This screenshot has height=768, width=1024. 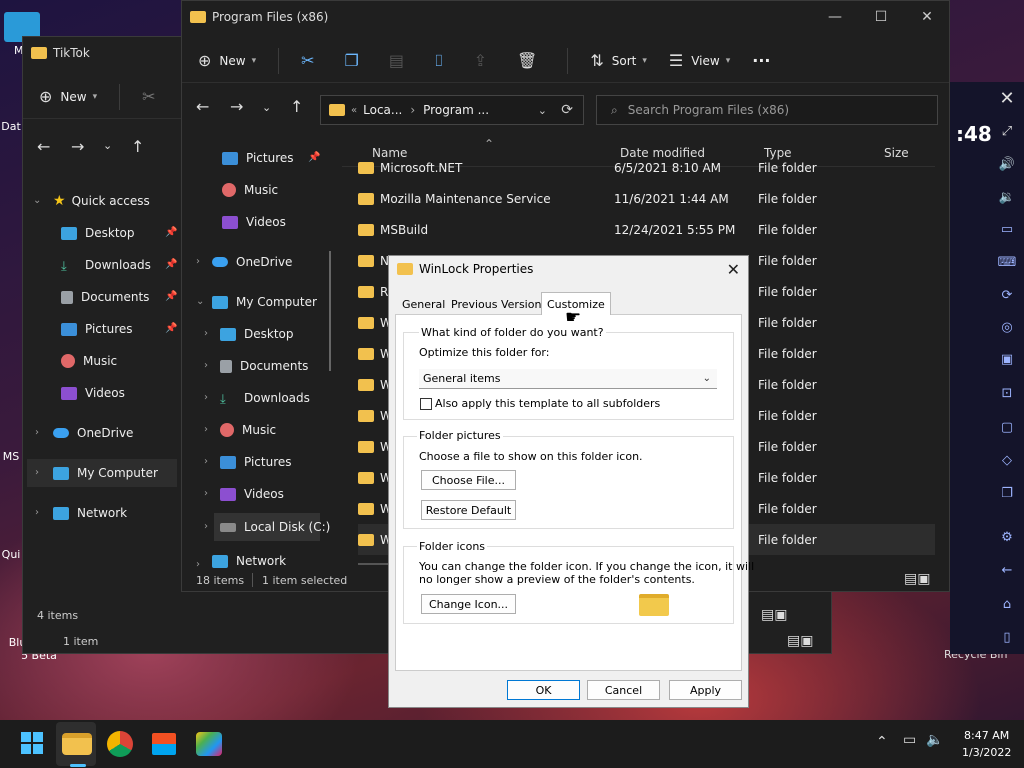 What do you see at coordinates (1007, 131) in the screenshot?
I see `panel-expand-icon: ⤢` at bounding box center [1007, 131].